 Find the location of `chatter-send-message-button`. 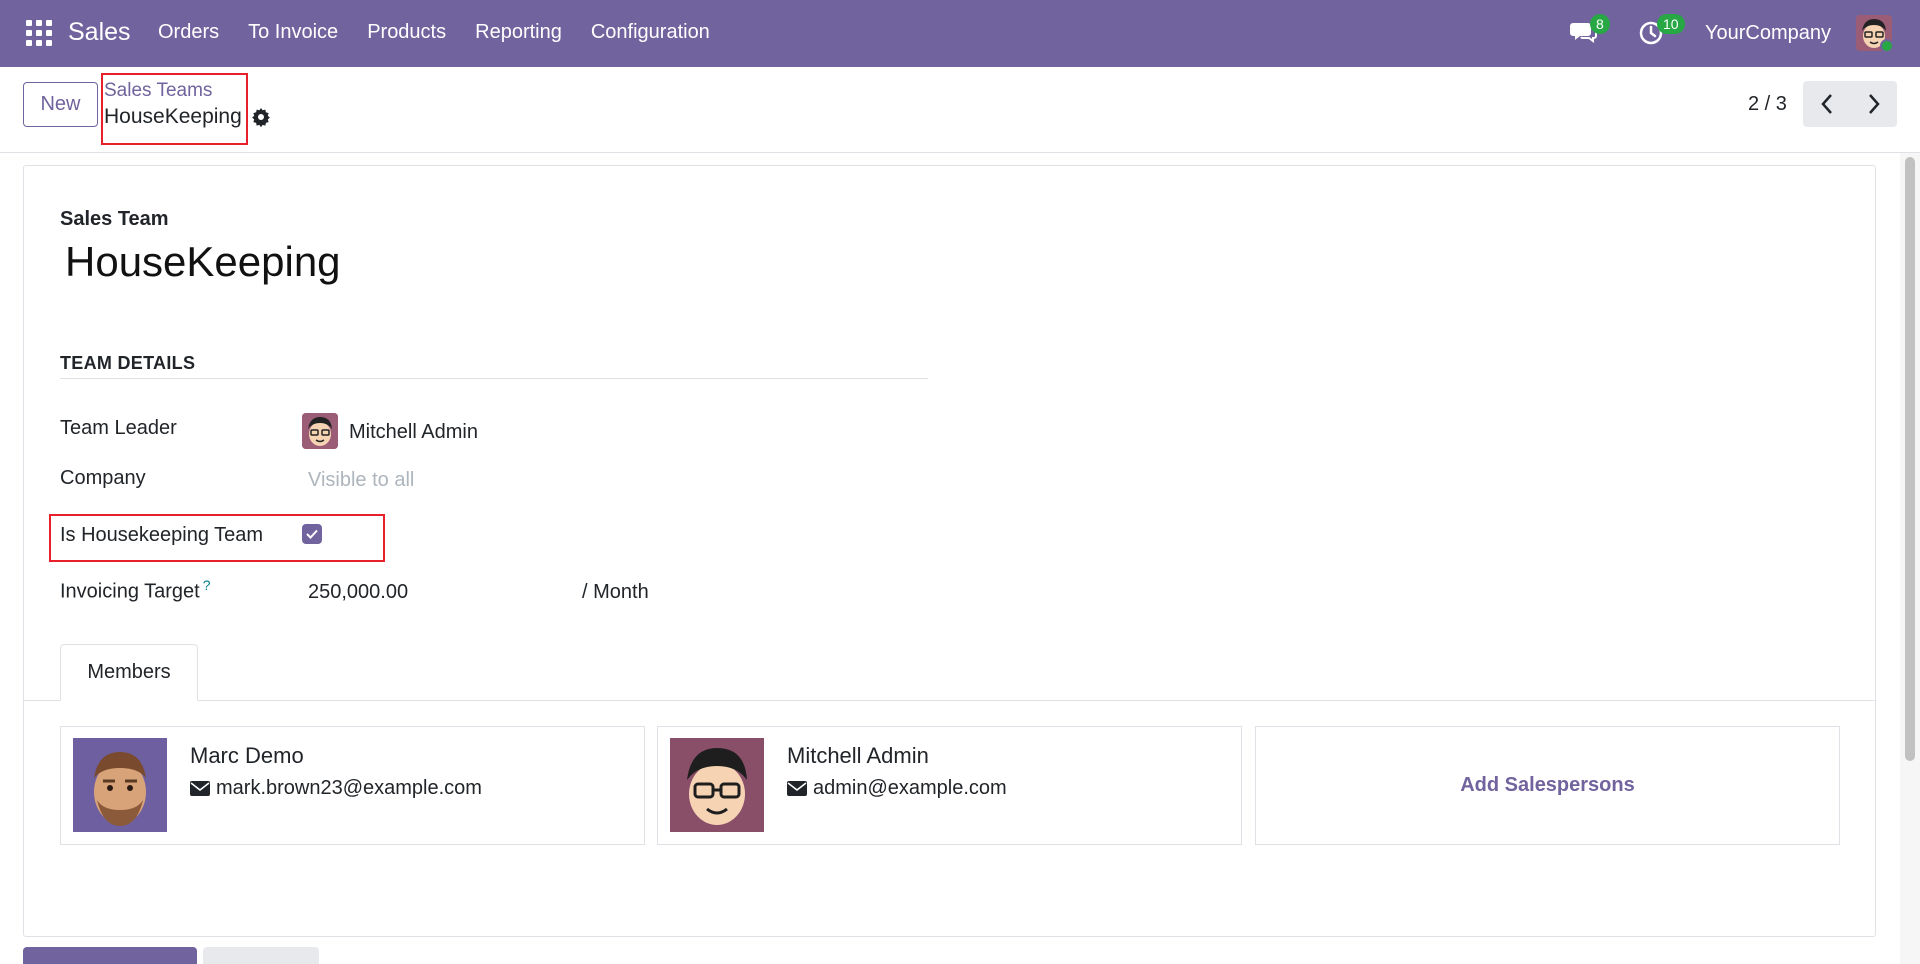

chatter-send-message-button is located at coordinates (110, 955).